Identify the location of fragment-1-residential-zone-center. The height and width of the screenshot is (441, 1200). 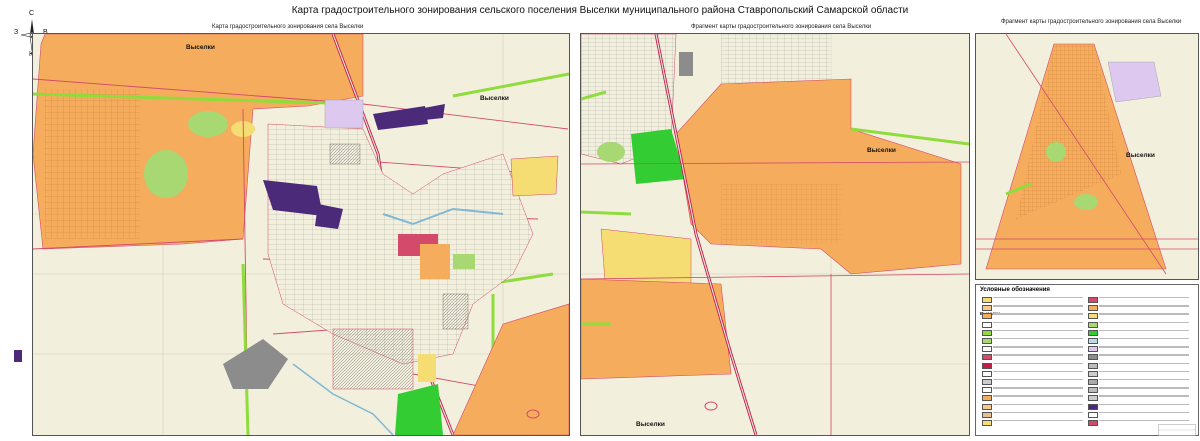
(818, 176).